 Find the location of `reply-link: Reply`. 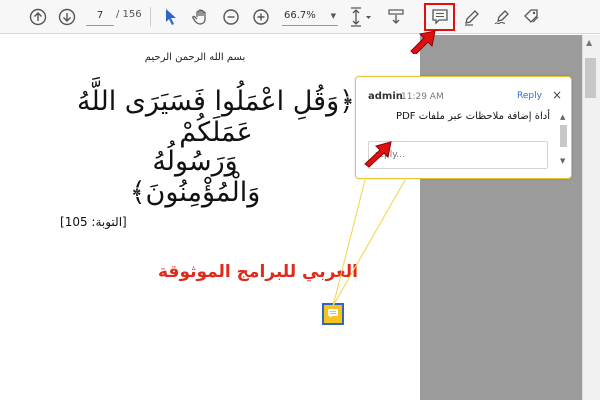

reply-link: Reply is located at coordinates (529, 96).